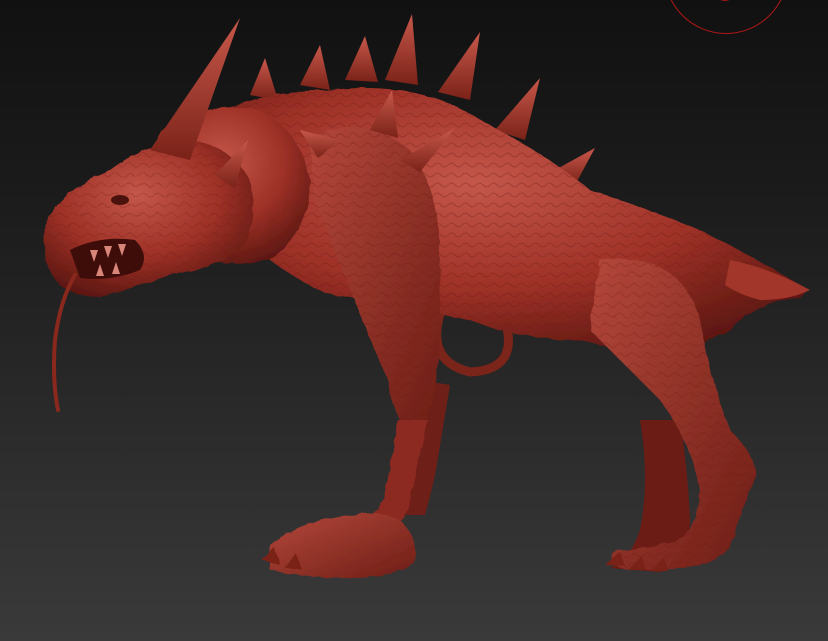  Describe the element at coordinates (149, 218) in the screenshot. I see `head` at that location.